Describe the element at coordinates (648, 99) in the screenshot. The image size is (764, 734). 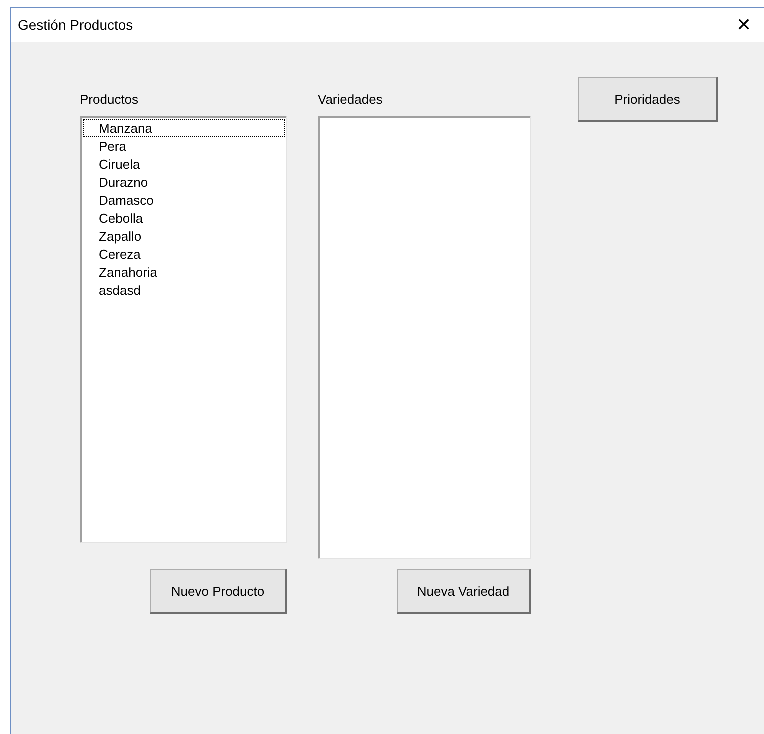
I see `prioridades-button: Prioridades` at that location.